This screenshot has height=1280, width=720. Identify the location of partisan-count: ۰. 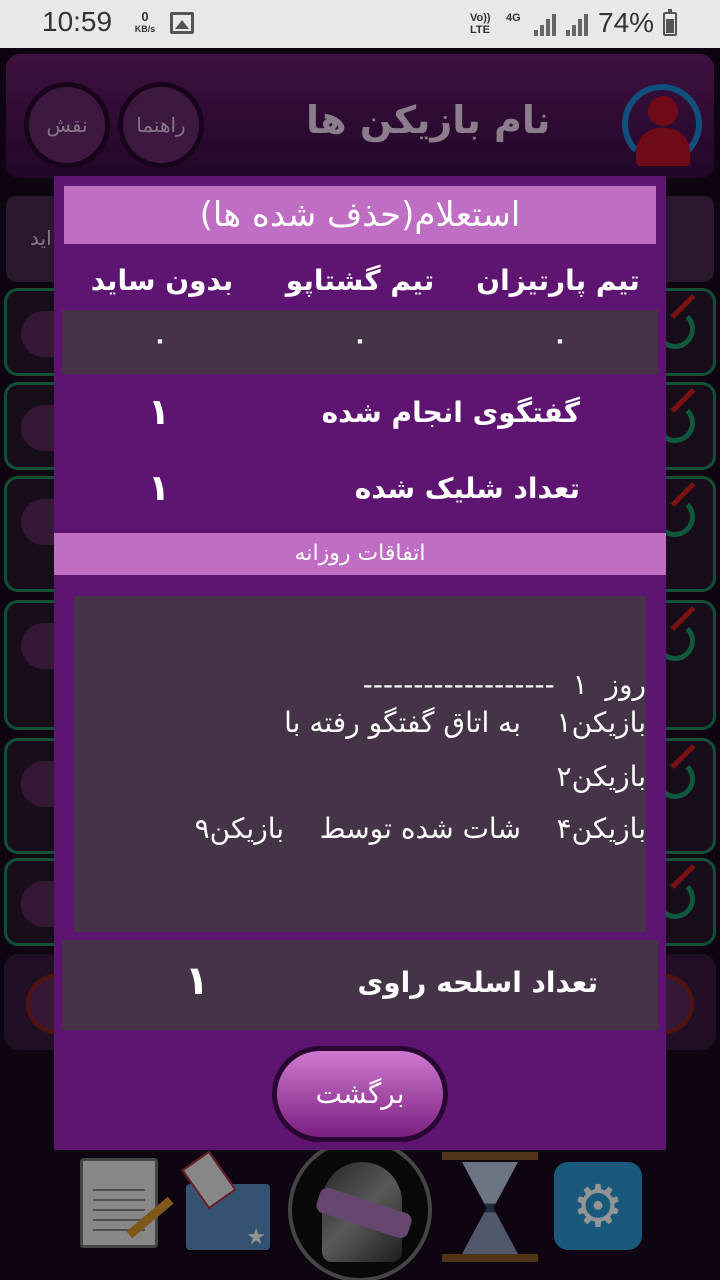
(560, 340).